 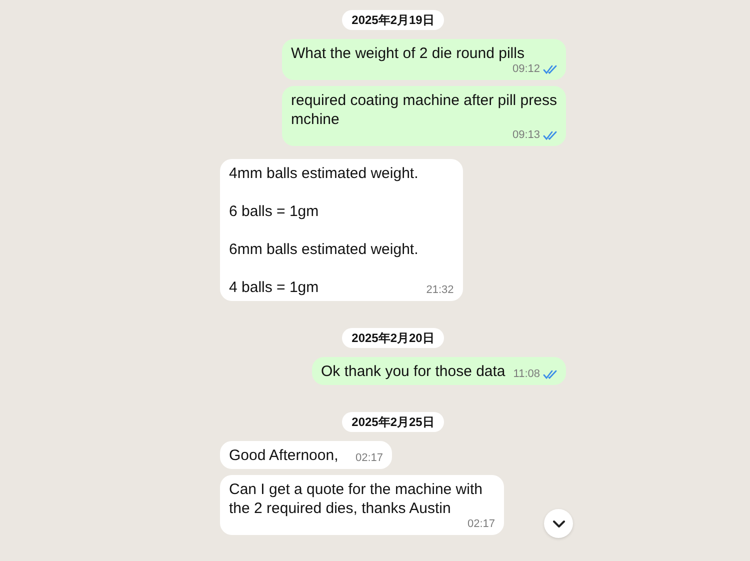 What do you see at coordinates (526, 374) in the screenshot?
I see `message-time: 11:08` at bounding box center [526, 374].